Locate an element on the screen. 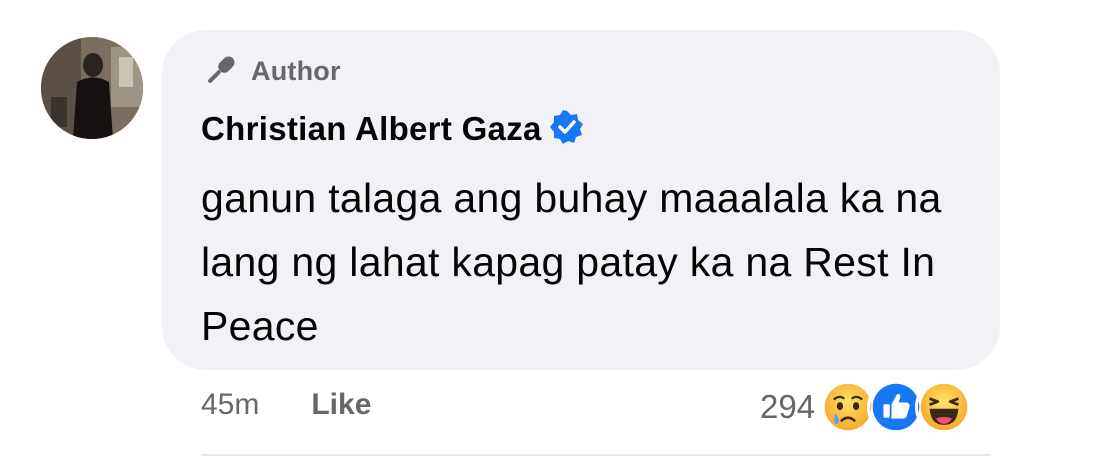 This screenshot has width=1120, height=459. verified-badge-icon is located at coordinates (566, 127).